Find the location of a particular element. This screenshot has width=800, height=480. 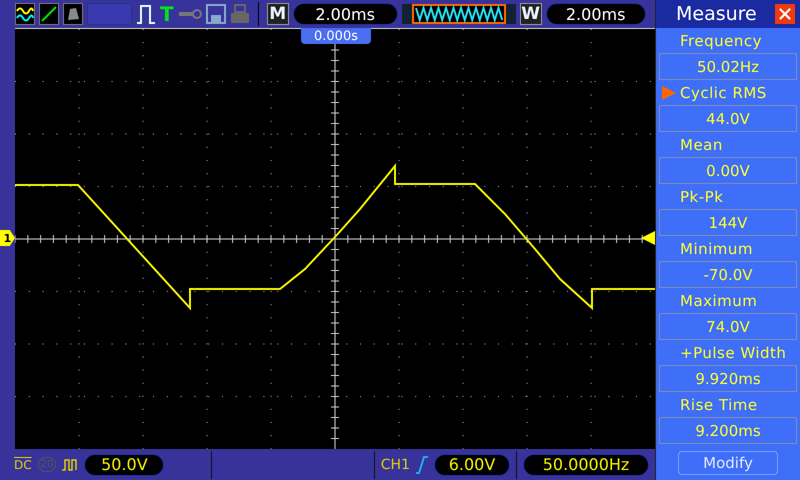

save-icon is located at coordinates (216, 14).